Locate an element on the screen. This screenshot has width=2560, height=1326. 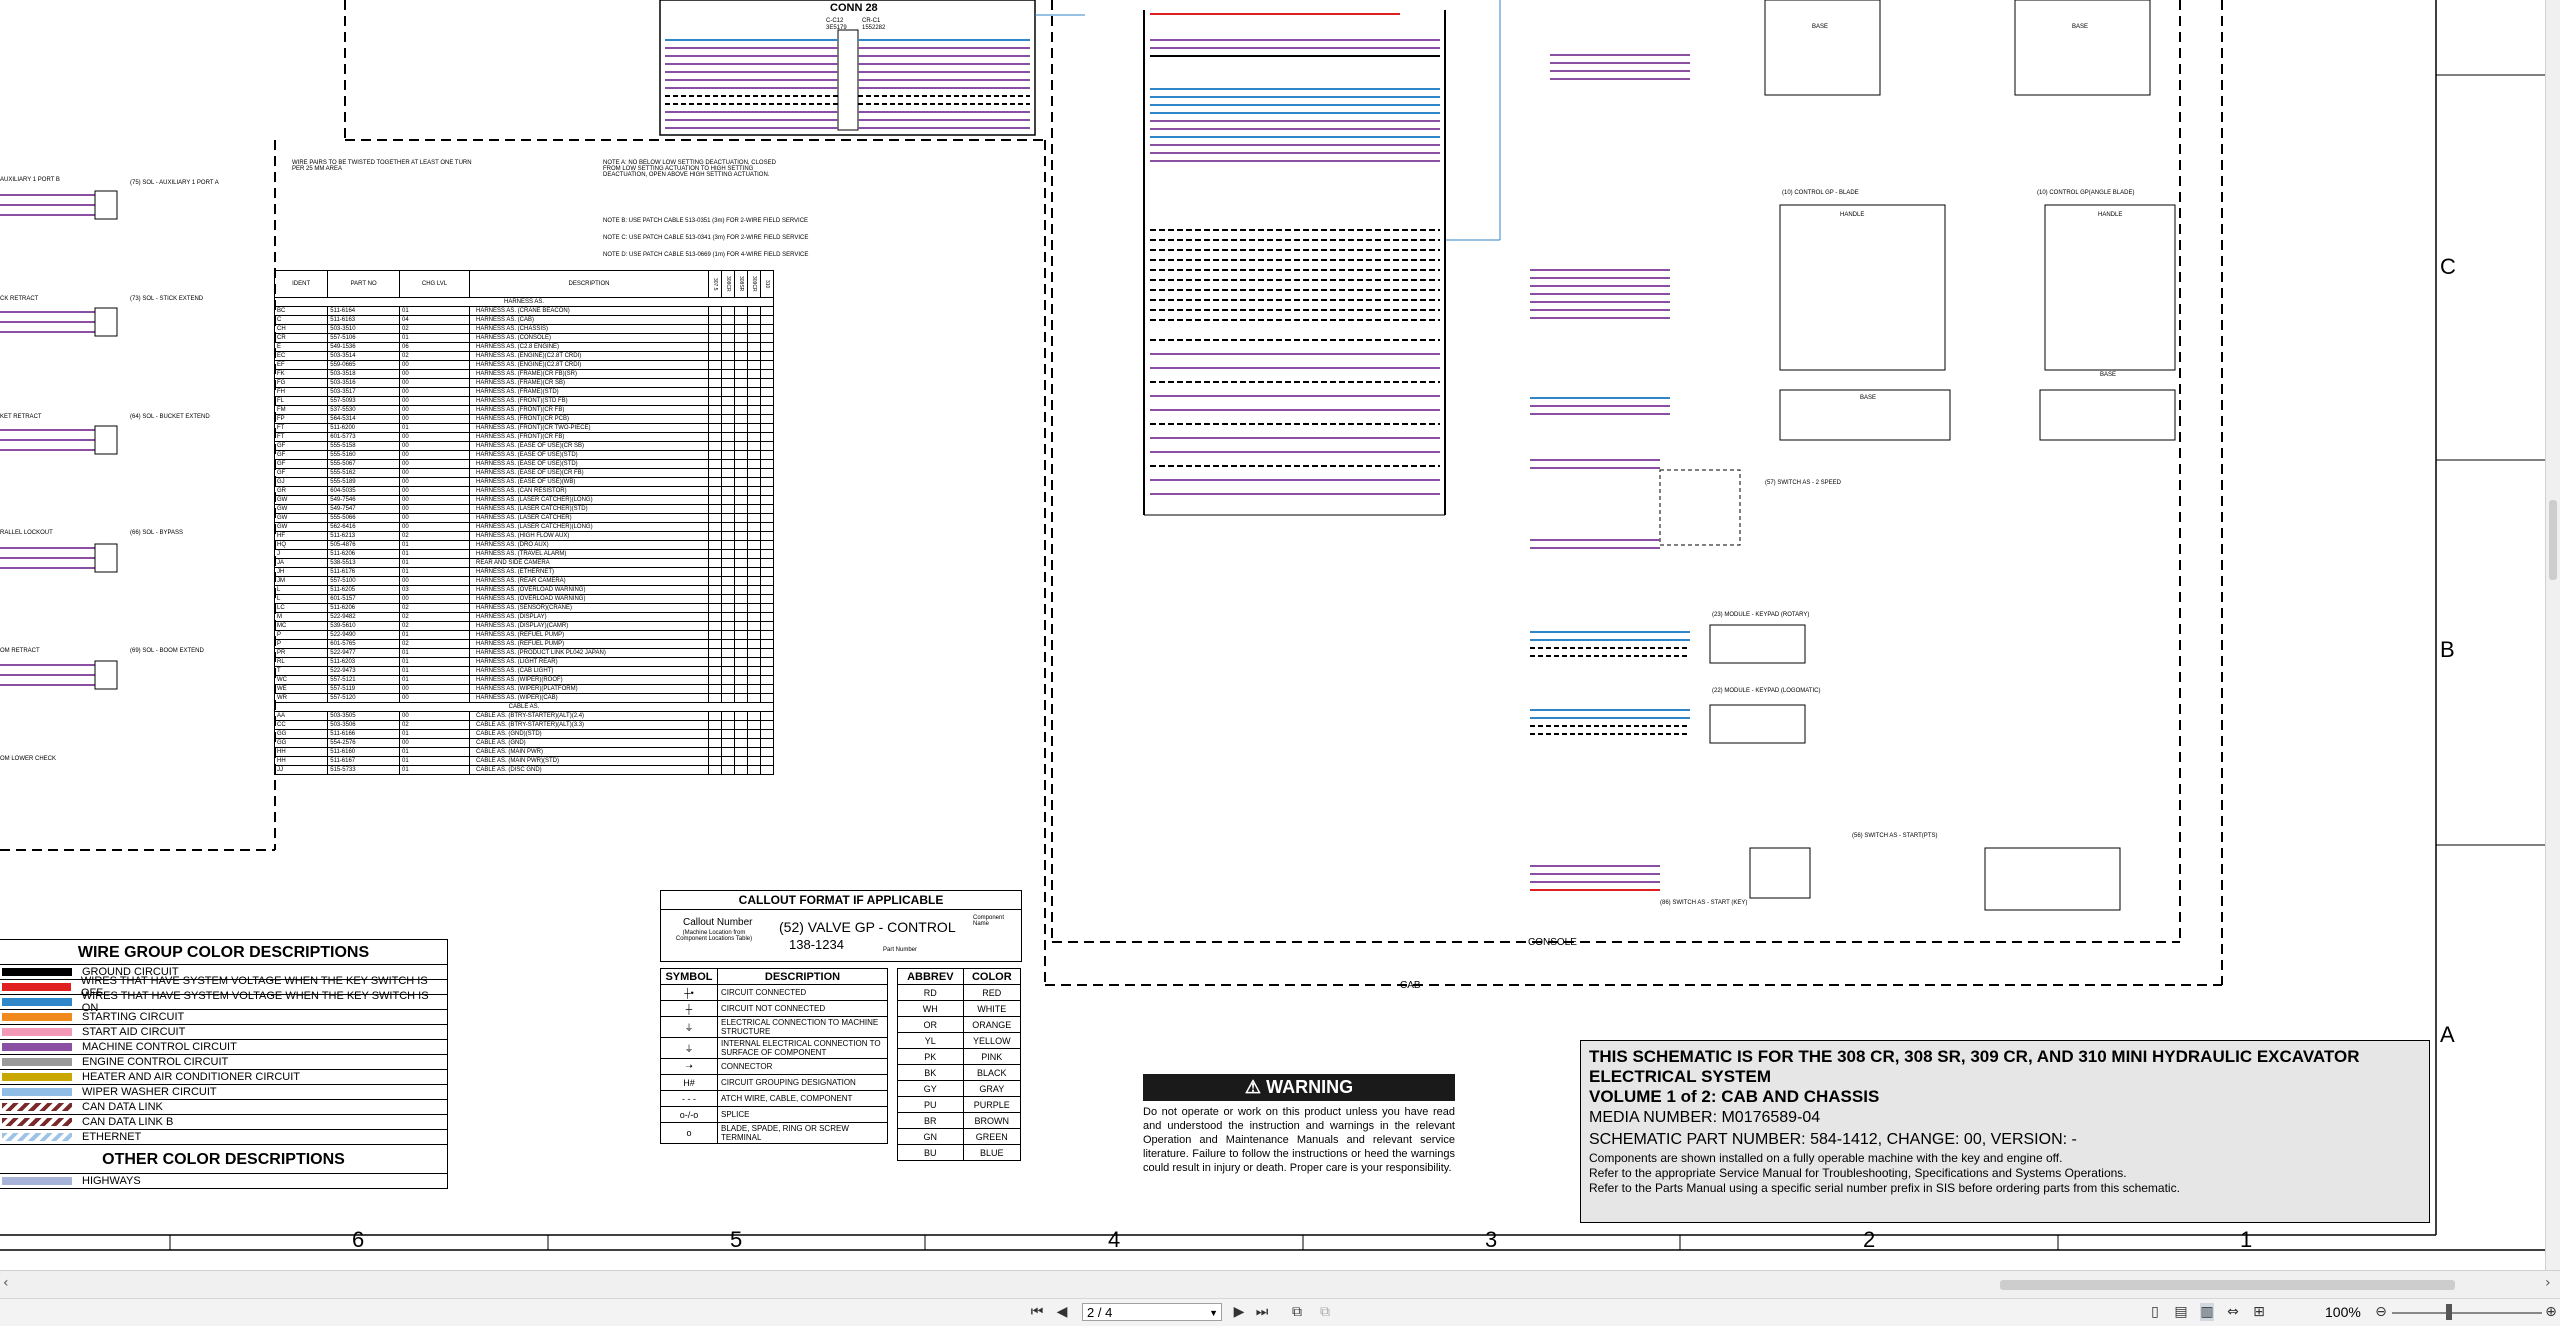
chevron-down-icon: ▼ is located at coordinates (1213, 1313).